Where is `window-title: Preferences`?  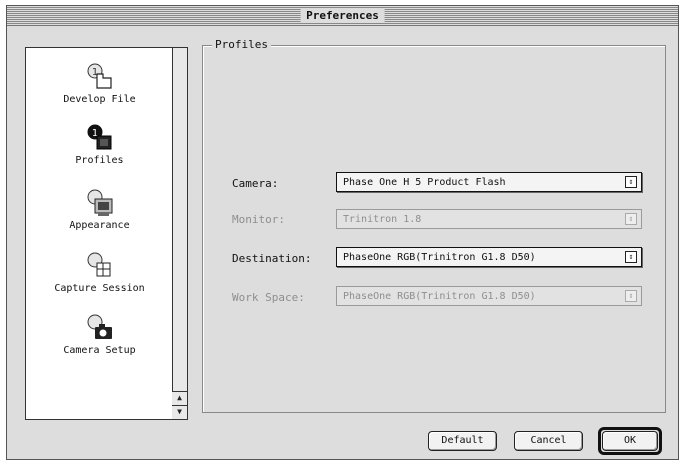
window-title: Preferences is located at coordinates (342, 16).